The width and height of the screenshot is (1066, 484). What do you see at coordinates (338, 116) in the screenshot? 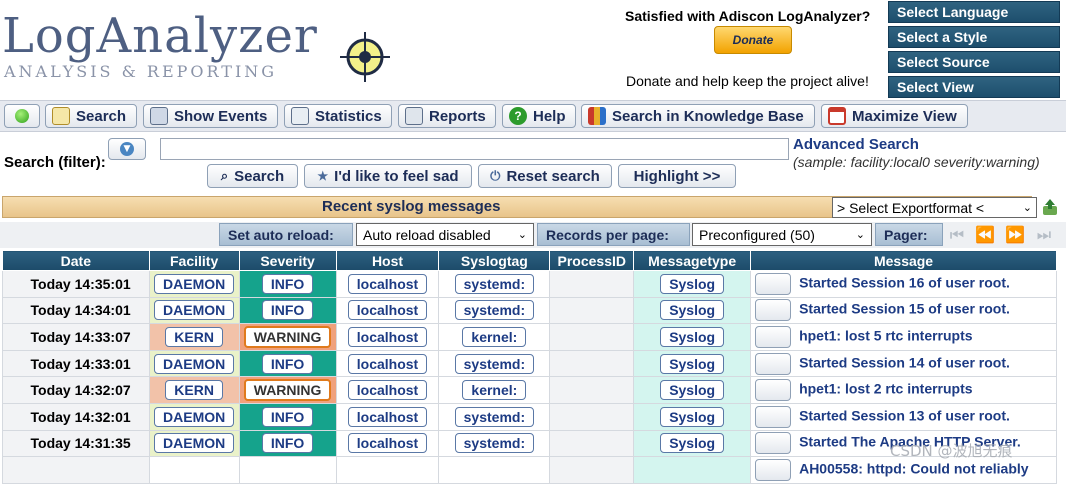
I see `statistics-button: Statistics` at bounding box center [338, 116].